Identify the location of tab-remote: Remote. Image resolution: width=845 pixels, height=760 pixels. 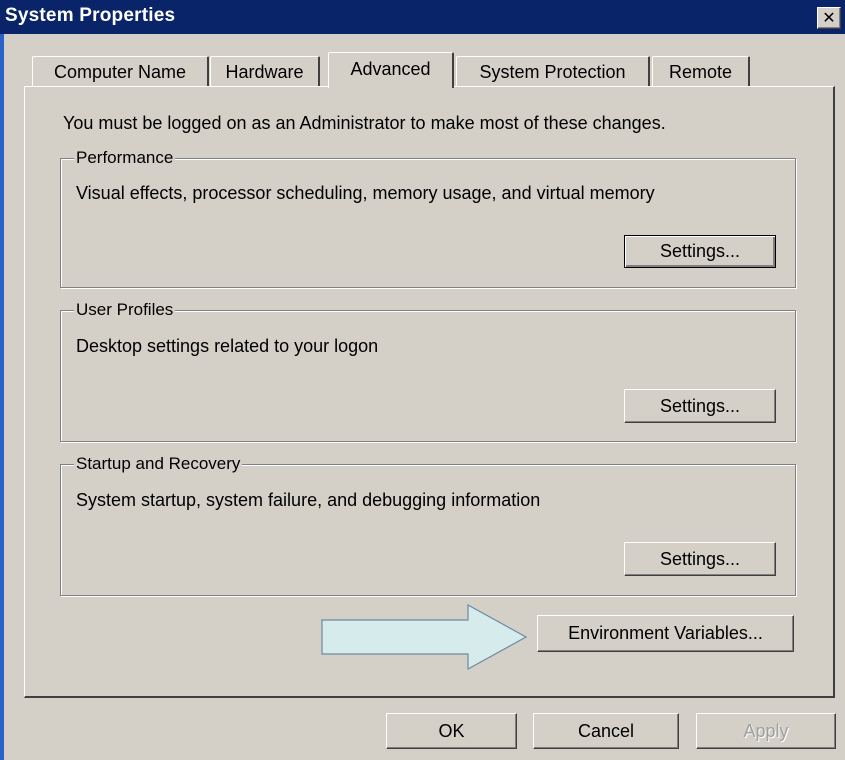
(701, 71).